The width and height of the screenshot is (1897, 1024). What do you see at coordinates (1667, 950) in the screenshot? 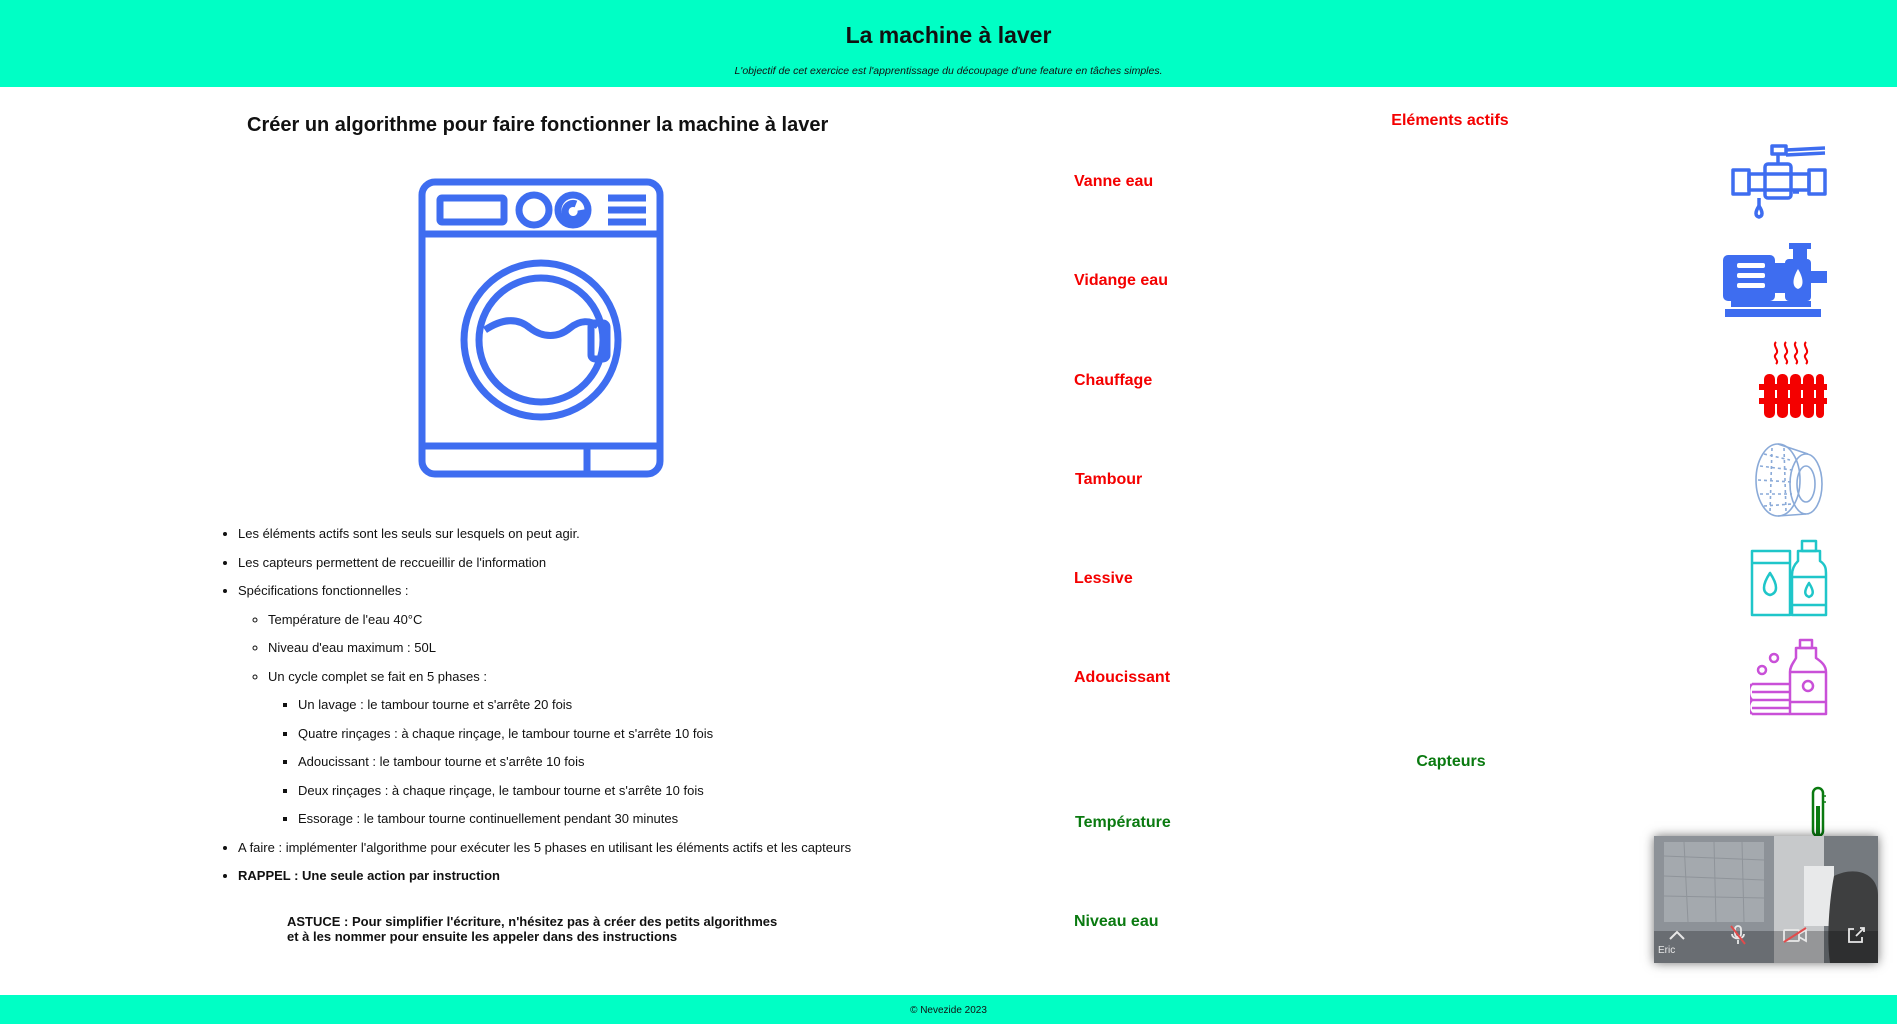
I see `participant-name: Eric` at bounding box center [1667, 950].